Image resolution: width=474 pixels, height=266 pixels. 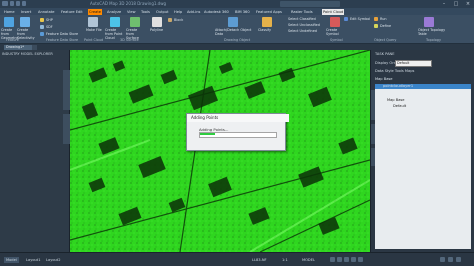 I want to click on edit-symbol-label: Edit Symbol, so click(x=360, y=19).